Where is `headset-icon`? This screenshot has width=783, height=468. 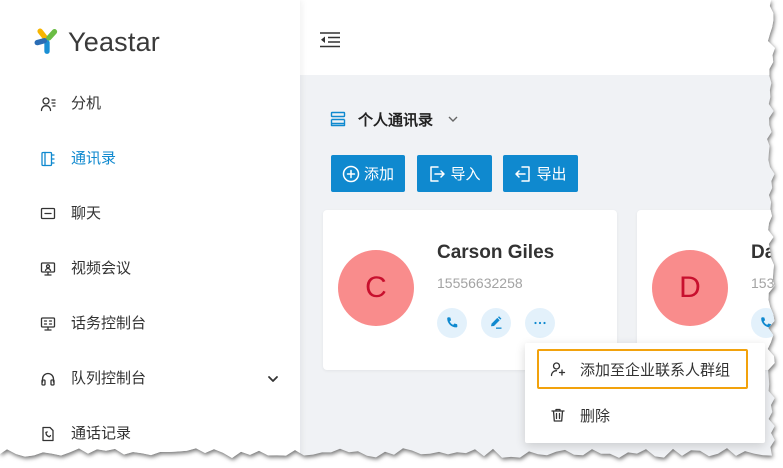
headset-icon is located at coordinates (48, 379).